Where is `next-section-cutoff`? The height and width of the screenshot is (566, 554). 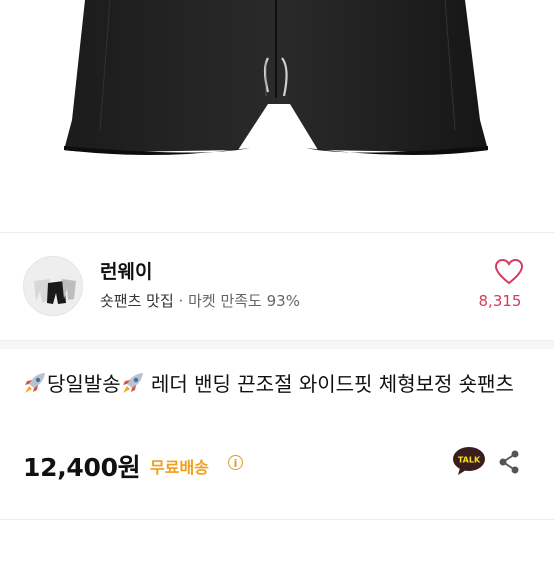
next-section-cutoff is located at coordinates (278, 551).